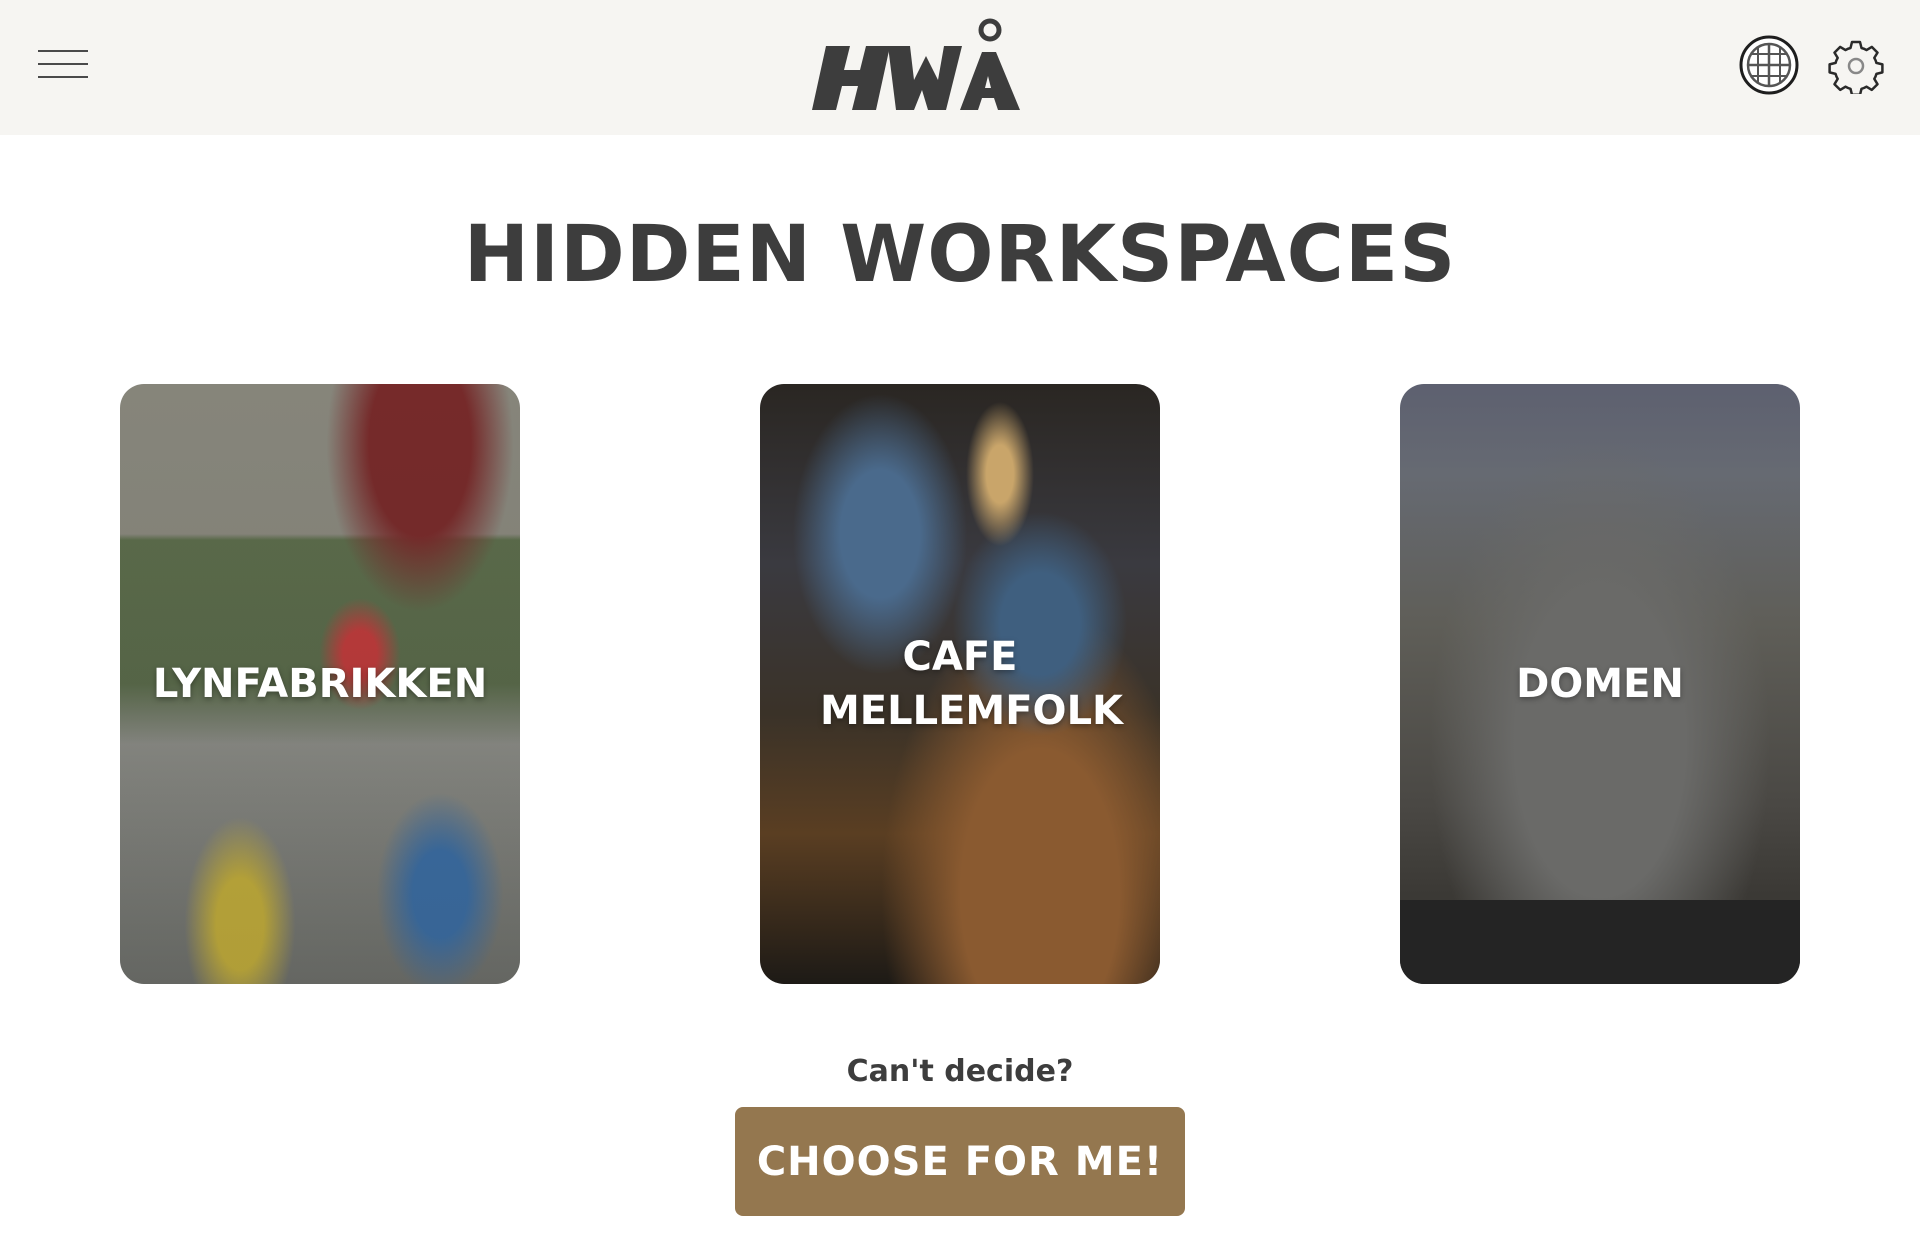 This screenshot has width=1920, height=1236. I want to click on workspace-card-cafe-mellemfolk: CAFE MELLEMFOLK, so click(960, 684).